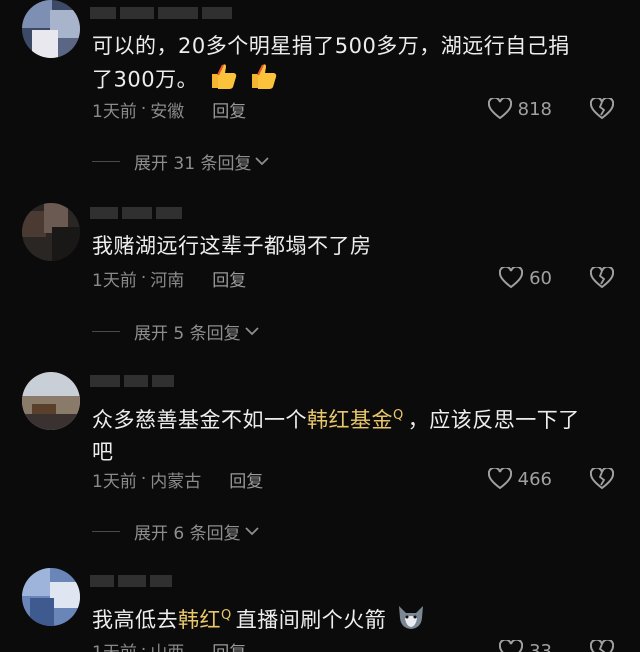  I want to click on expand-replies-button: 展开 6 条回复, so click(175, 531).